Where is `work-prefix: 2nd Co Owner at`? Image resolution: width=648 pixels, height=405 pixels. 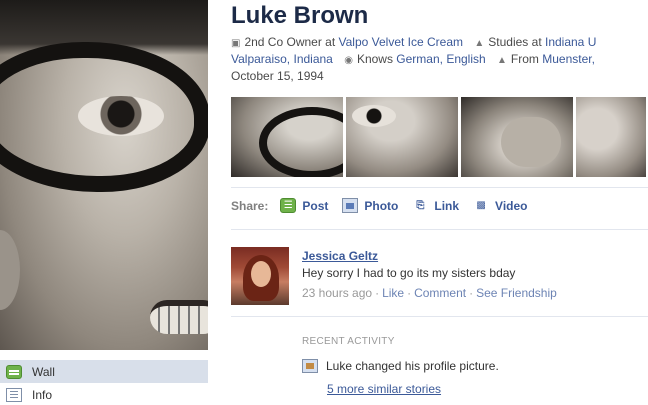
work-prefix: 2nd Co Owner at is located at coordinates (291, 42).